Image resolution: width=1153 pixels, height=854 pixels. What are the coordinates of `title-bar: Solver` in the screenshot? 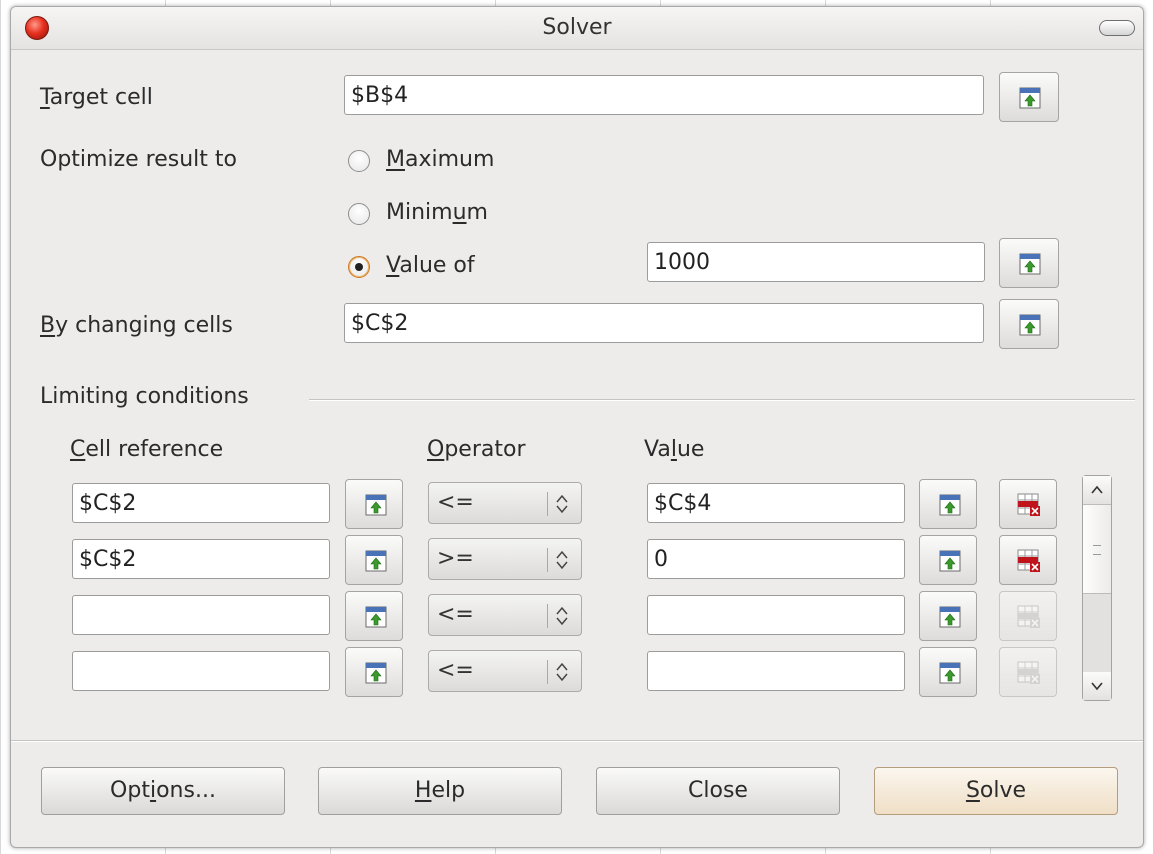 It's located at (577, 28).